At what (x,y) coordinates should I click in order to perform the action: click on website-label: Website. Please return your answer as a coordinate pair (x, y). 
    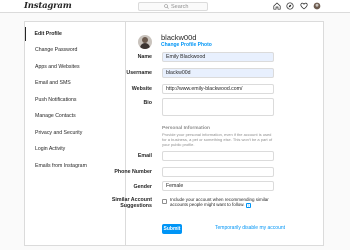
    Looking at the image, I should click on (141, 89).